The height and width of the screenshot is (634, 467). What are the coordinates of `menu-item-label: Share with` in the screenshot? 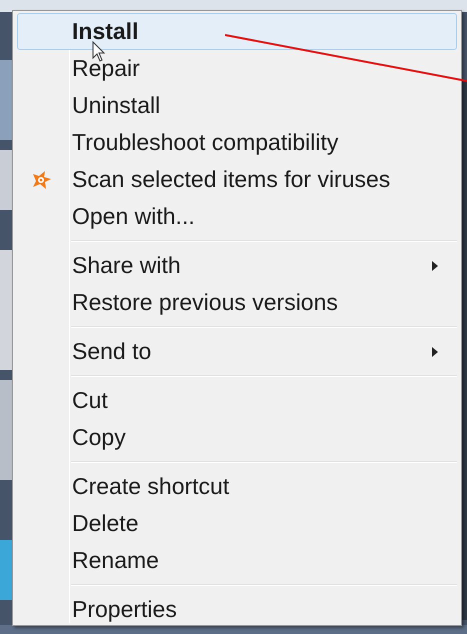 It's located at (126, 265).